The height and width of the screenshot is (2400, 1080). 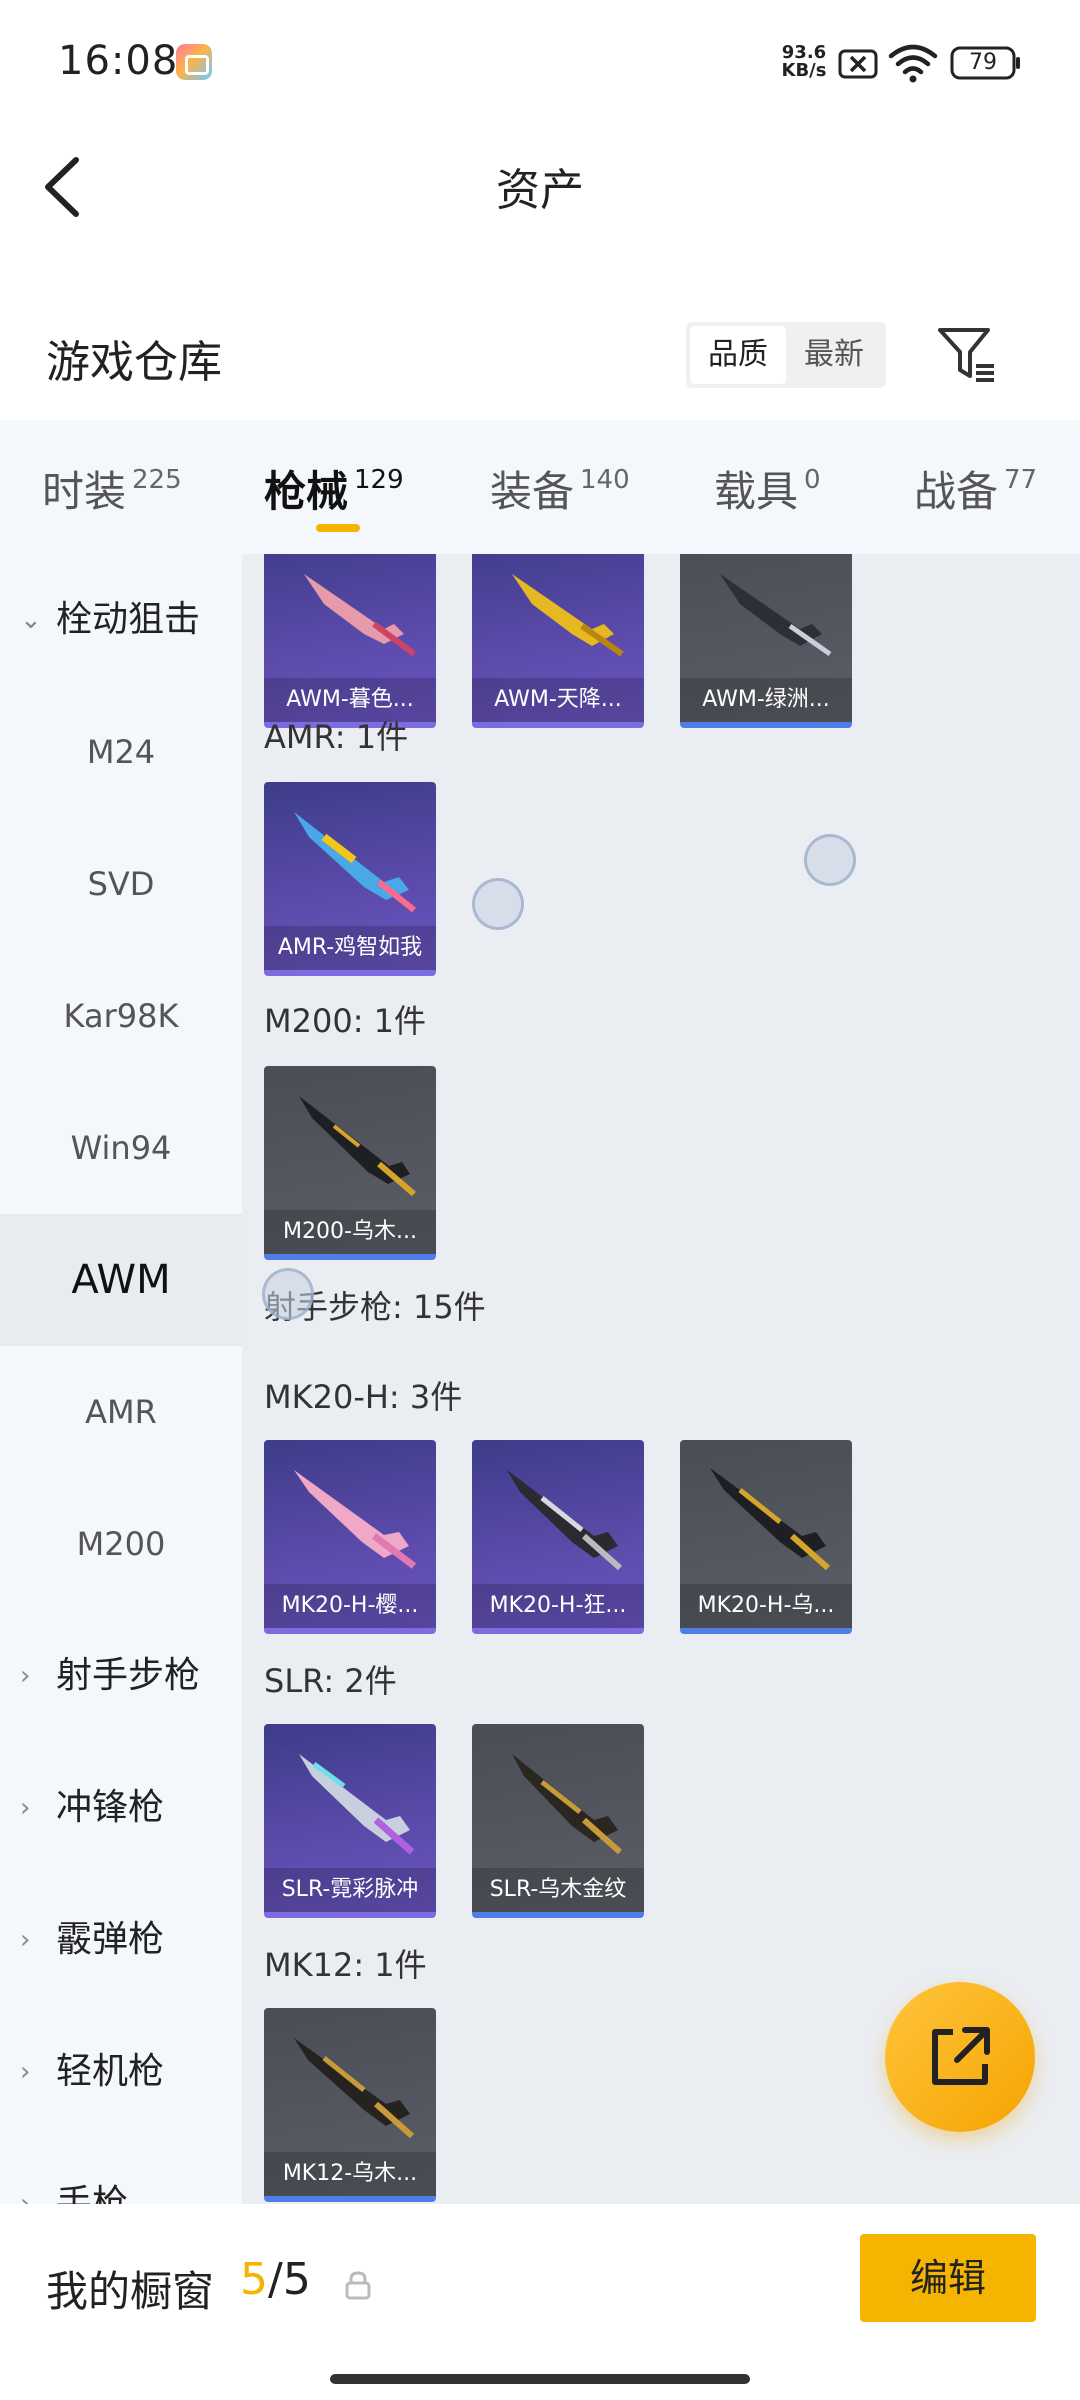 What do you see at coordinates (254, 2279) in the screenshot?
I see `showcase-count-current: 5` at bounding box center [254, 2279].